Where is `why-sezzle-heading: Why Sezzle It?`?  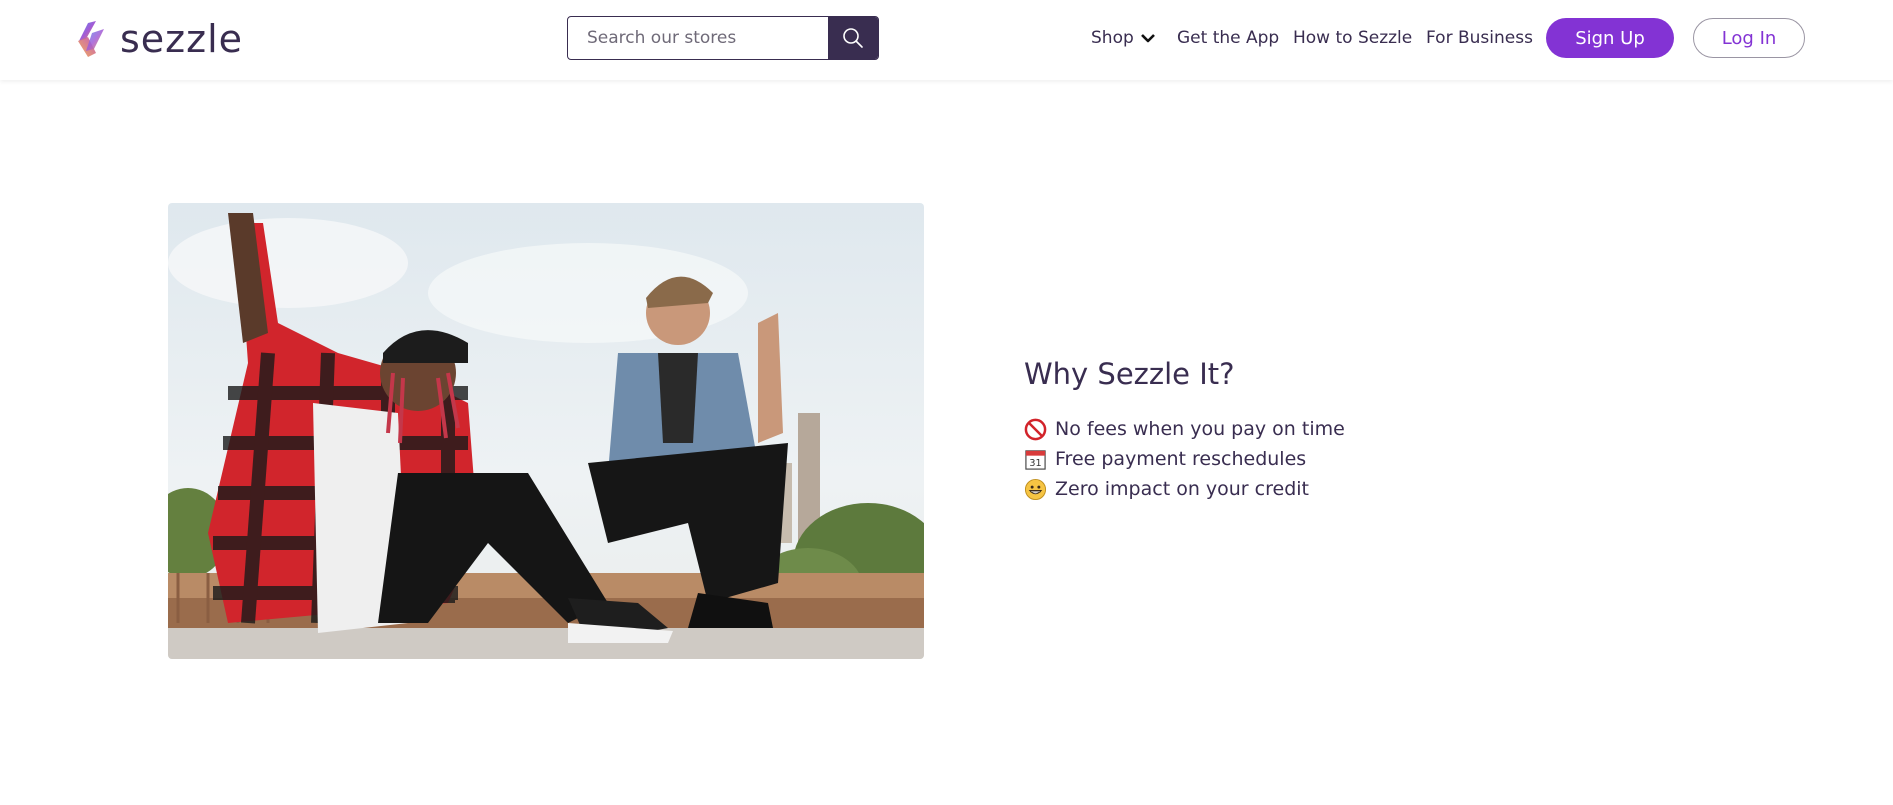 why-sezzle-heading: Why Sezzle It? is located at coordinates (1129, 374).